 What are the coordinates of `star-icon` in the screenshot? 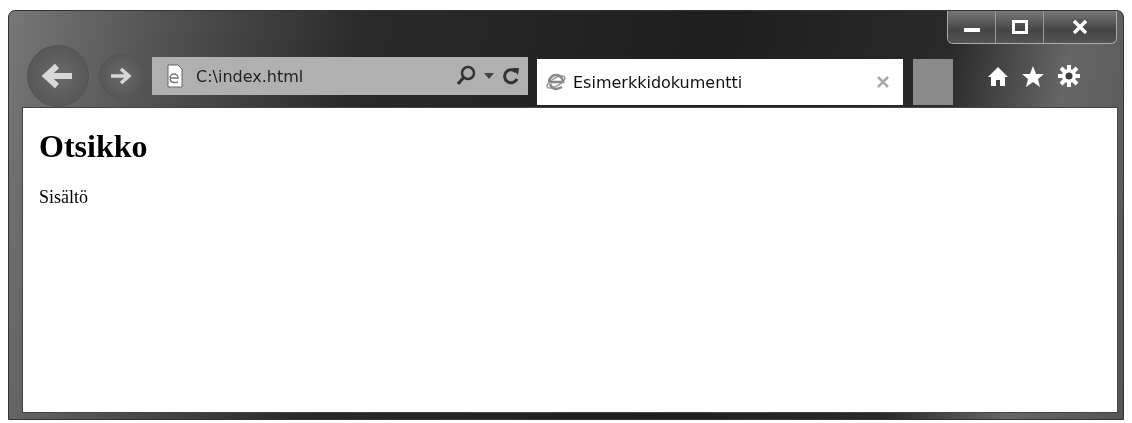 It's located at (1033, 76).